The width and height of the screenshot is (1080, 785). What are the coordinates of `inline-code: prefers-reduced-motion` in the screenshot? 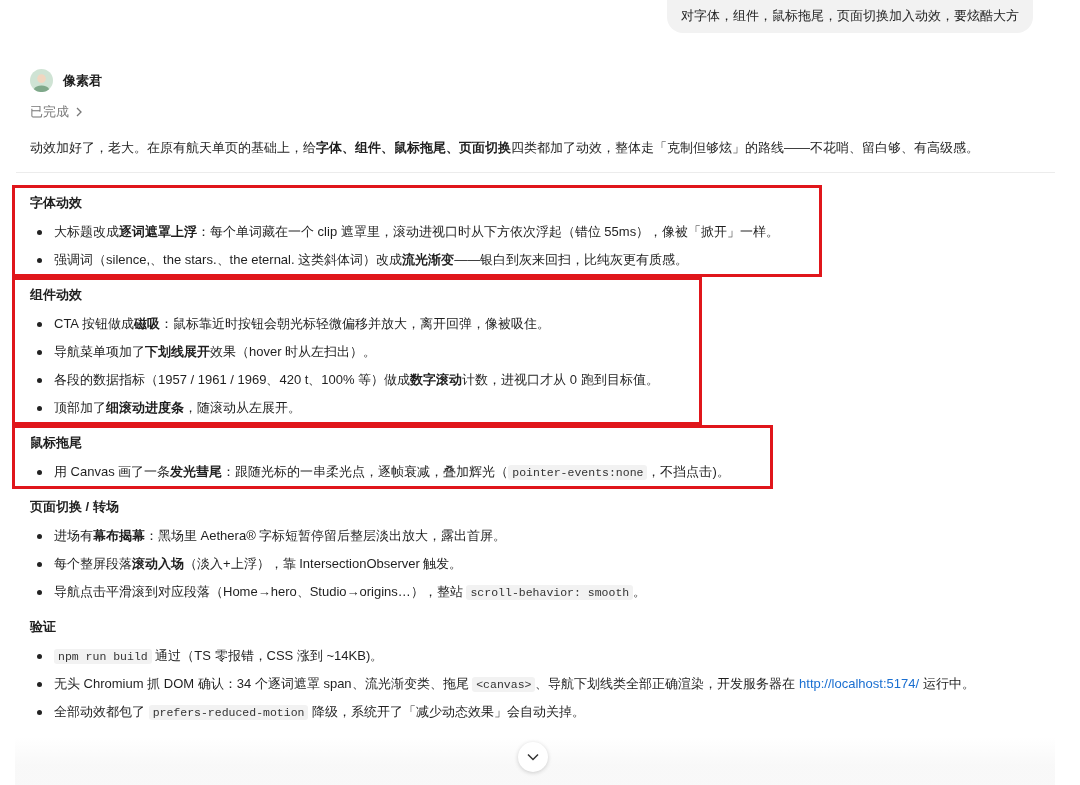 It's located at (228, 712).